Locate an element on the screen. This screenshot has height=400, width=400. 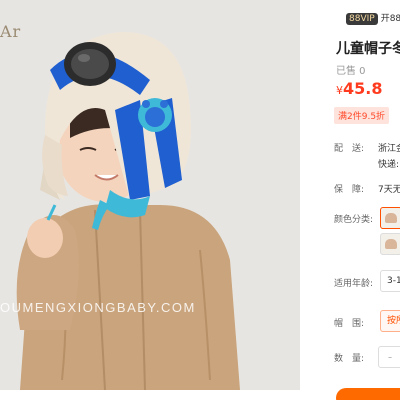
brand-mark: Ar is located at coordinates (11, 31).